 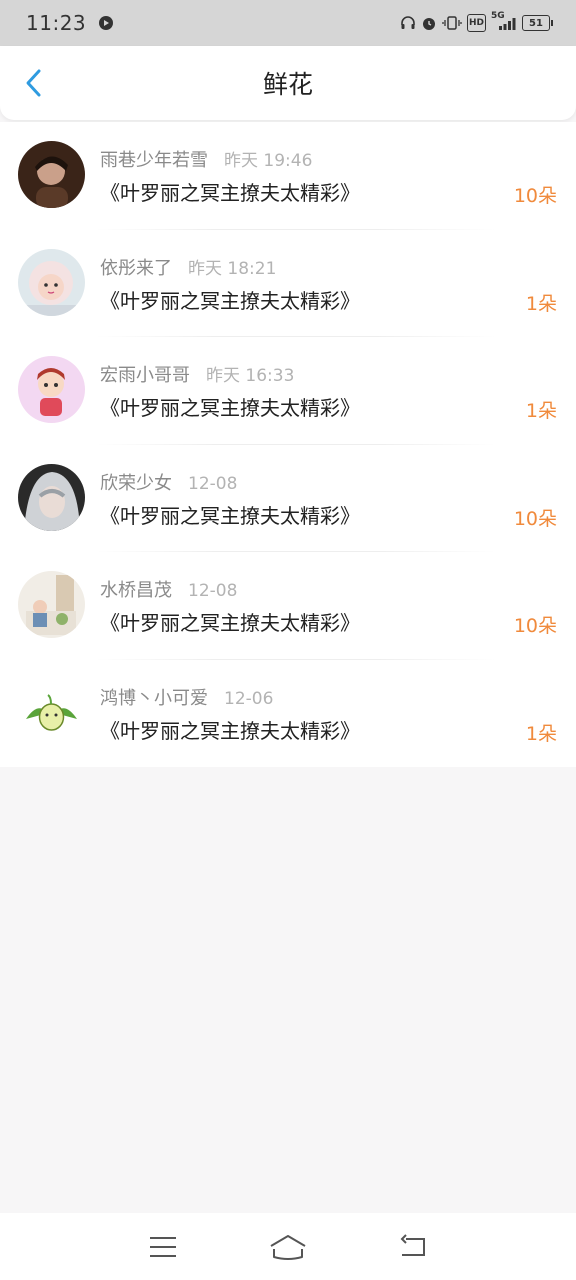 I want to click on back-button, so click(x=33, y=83).